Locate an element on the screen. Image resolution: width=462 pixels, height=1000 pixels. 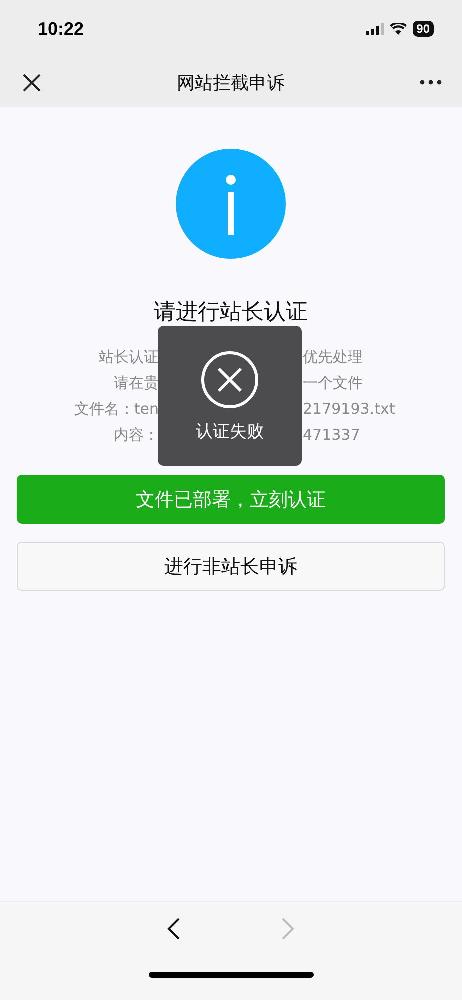
description-text: 内容： is located at coordinates (136, 435).